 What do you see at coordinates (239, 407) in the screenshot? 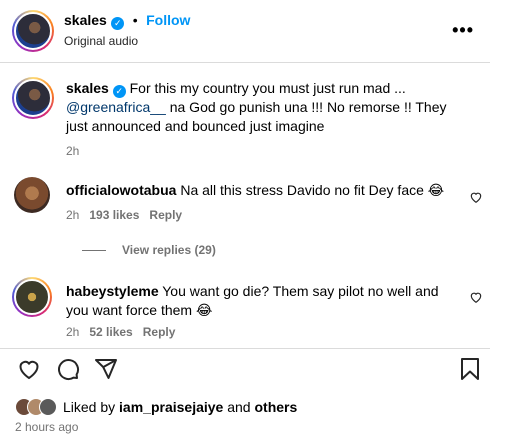
I see `liked-by-join: and` at bounding box center [239, 407].